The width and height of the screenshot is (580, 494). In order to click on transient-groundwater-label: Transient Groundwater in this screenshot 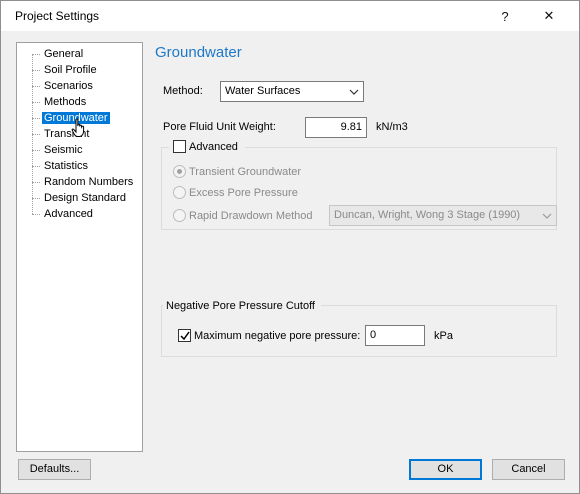, I will do `click(245, 172)`.